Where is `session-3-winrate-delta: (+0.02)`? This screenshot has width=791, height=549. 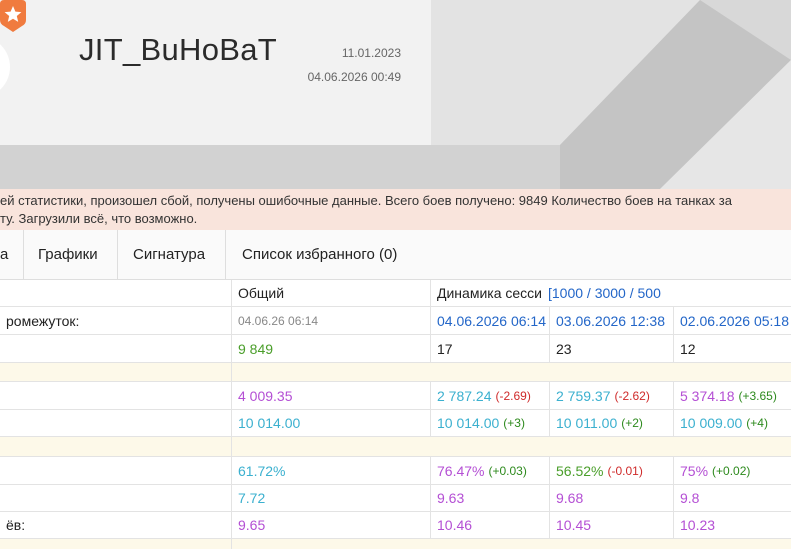 session-3-winrate-delta: (+0.02) is located at coordinates (731, 470).